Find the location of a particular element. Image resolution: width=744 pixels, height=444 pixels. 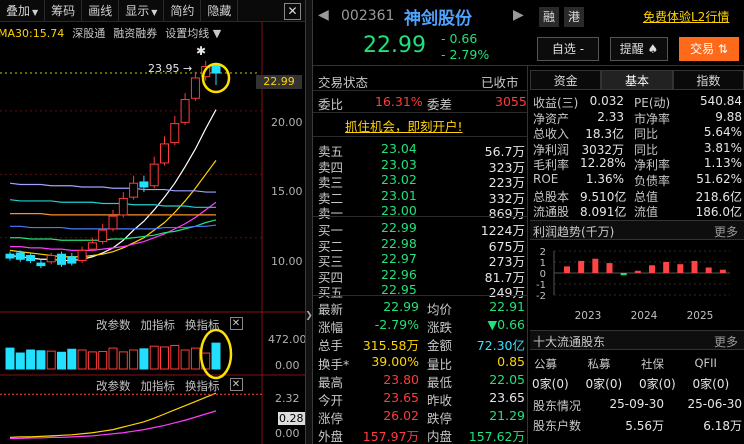

profit-trend-chart: 210-1-2 2023 2024 2025 is located at coordinates (633, 284).